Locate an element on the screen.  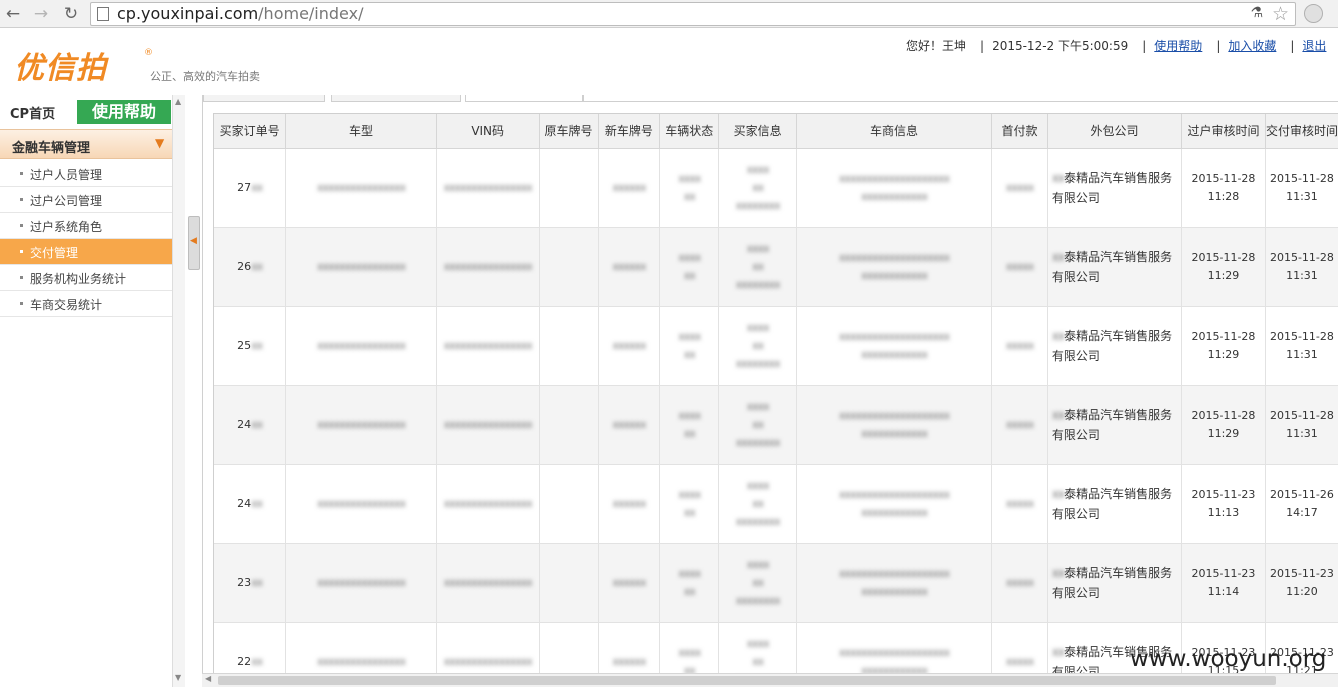
collapse-arrow-icon: ◀ is located at coordinates (193, 241).